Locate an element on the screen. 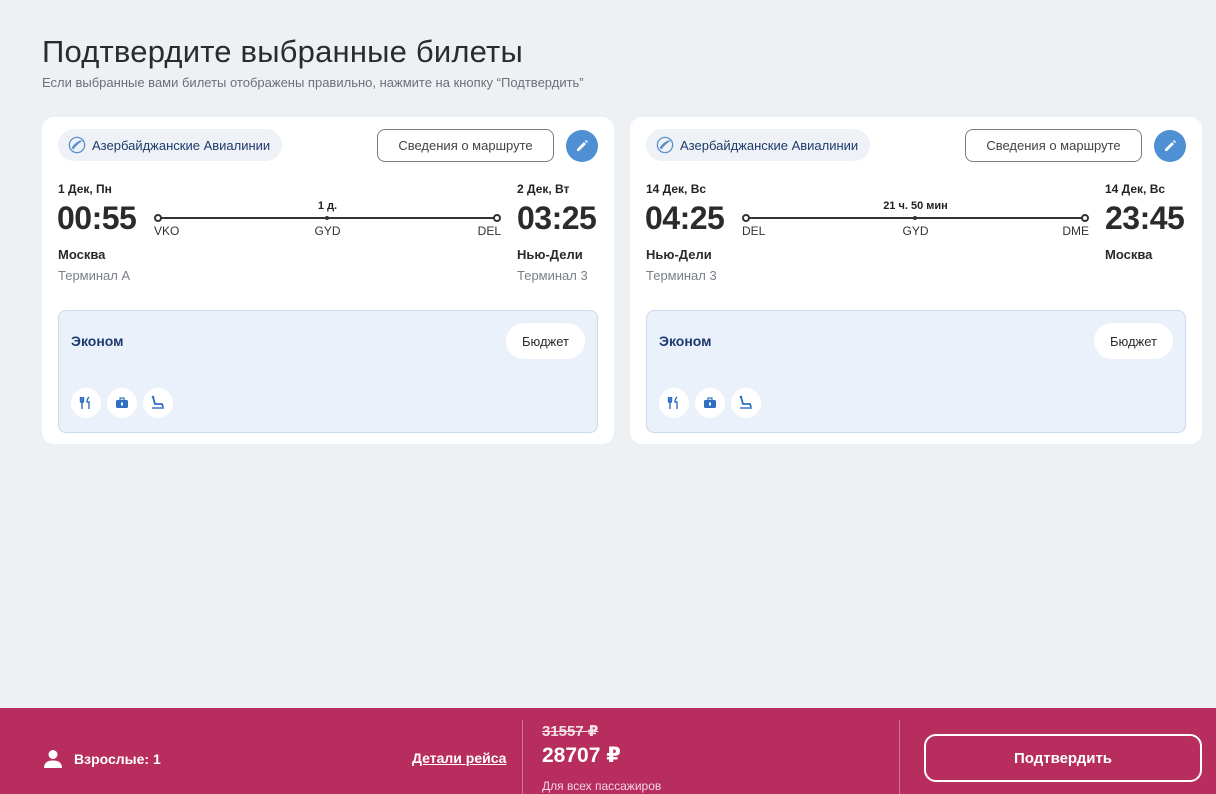 The height and width of the screenshot is (794, 1216). flight-timeline: 1 д. VKO GYD DEL is located at coordinates (327, 222).